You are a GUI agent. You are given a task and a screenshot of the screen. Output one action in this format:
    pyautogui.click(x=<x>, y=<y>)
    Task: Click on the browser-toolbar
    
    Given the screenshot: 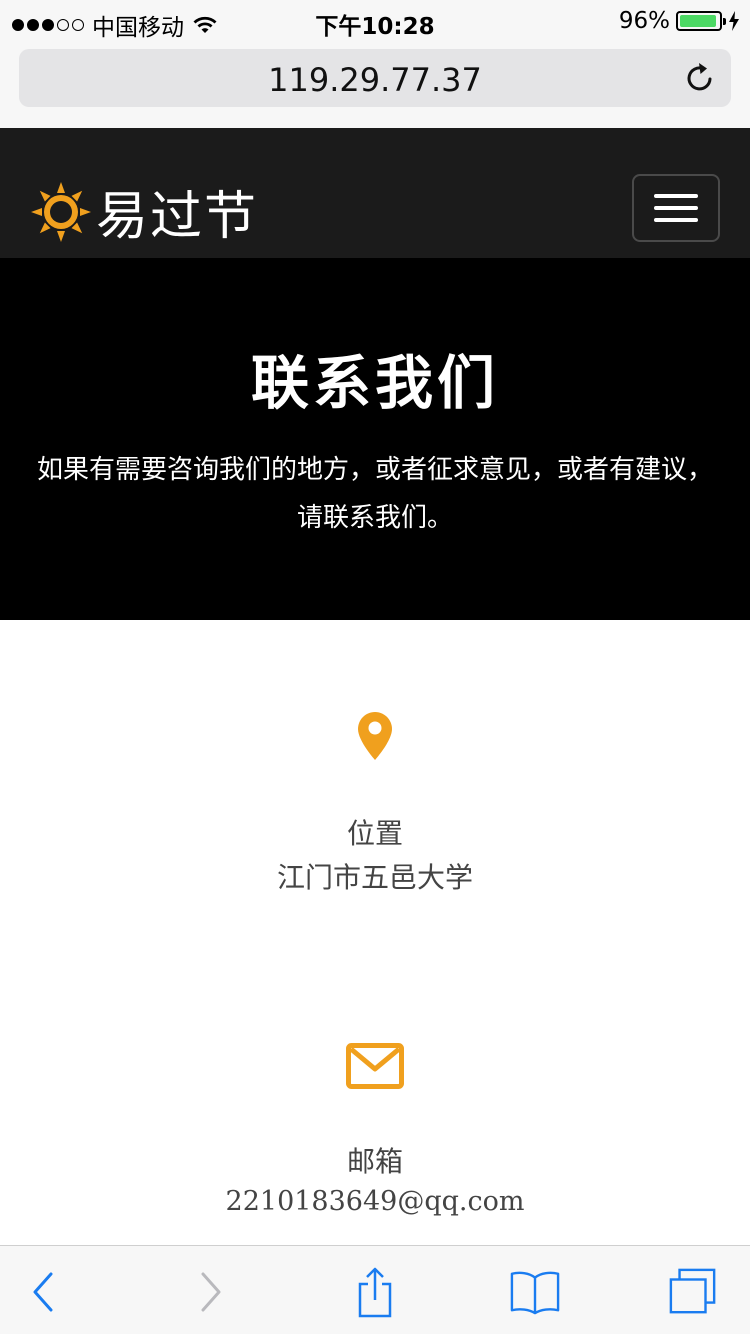 What is the action you would take?
    pyautogui.click(x=375, y=1289)
    